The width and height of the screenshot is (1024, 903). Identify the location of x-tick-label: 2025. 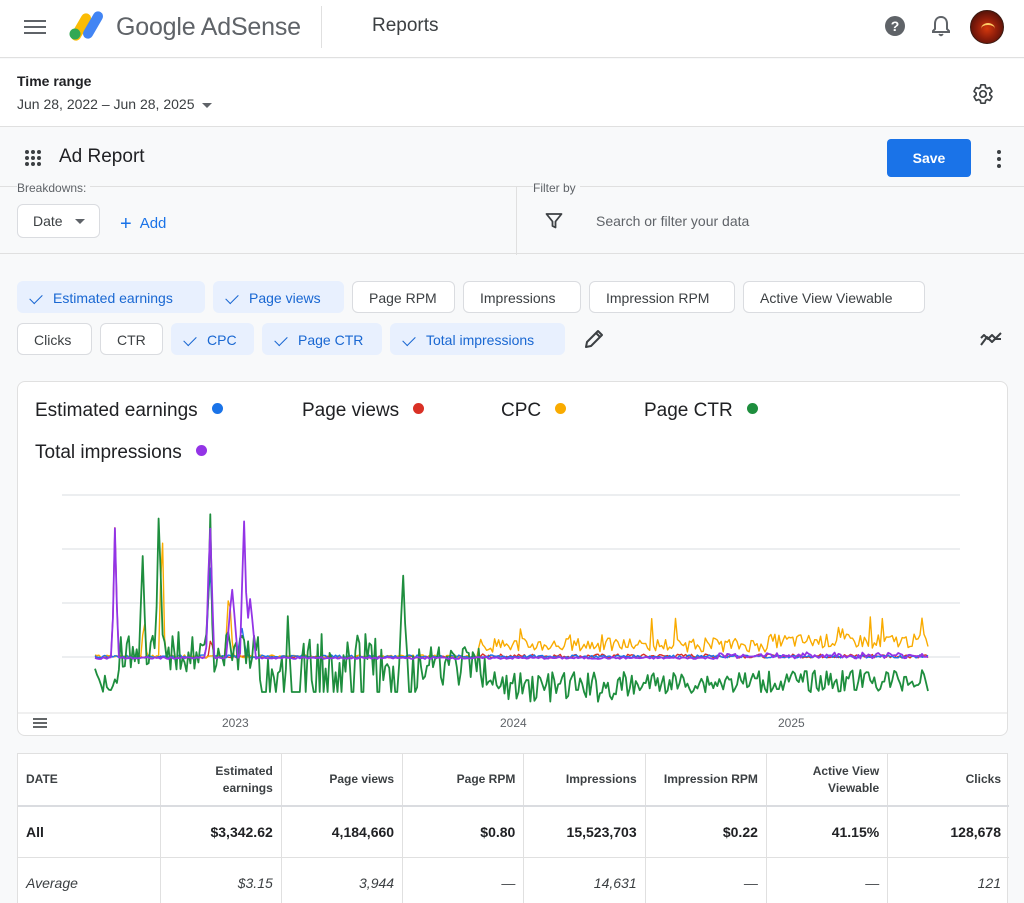
(791, 723).